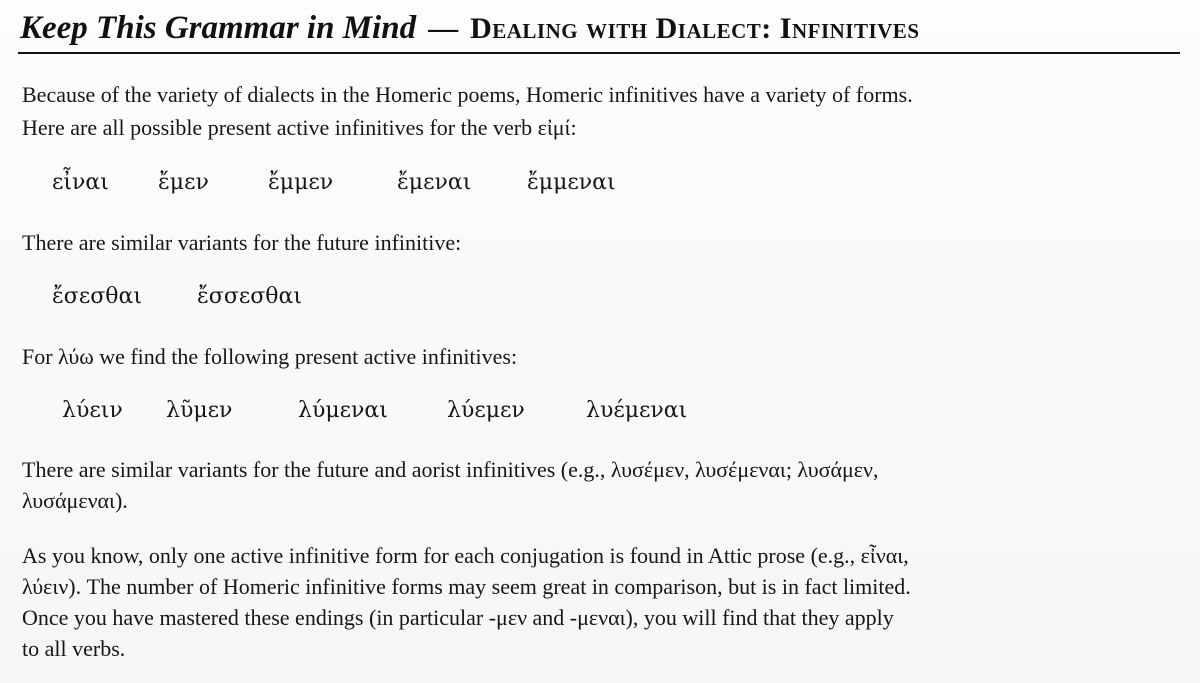 This screenshot has height=683, width=1200. I want to click on greek-form: ἔμεν, so click(183, 182).